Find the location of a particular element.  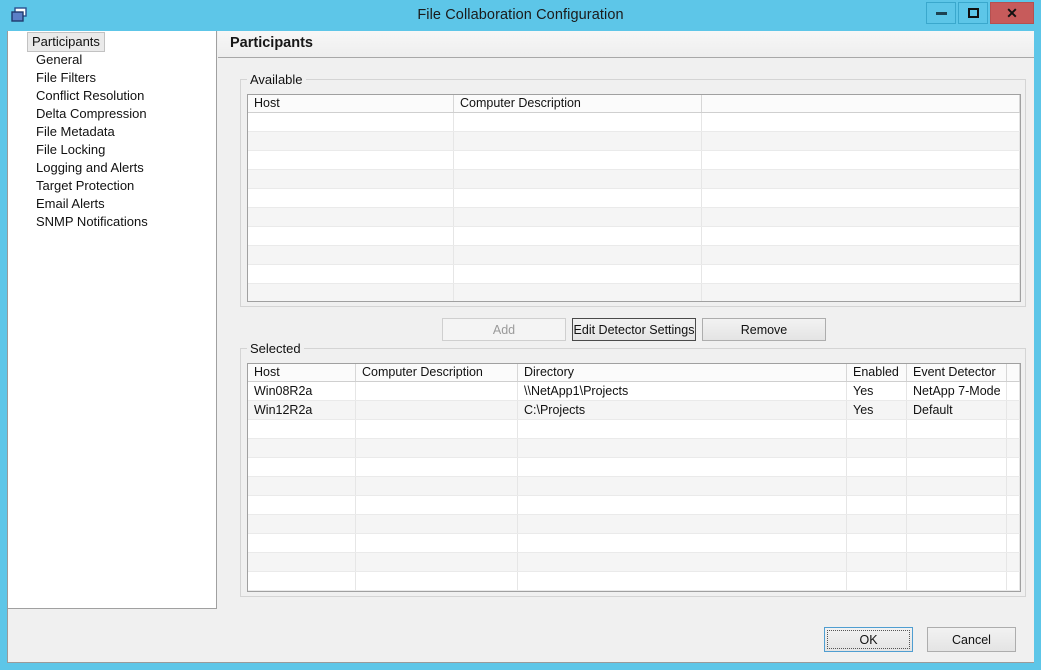

pane-header: Participants is located at coordinates (626, 44).